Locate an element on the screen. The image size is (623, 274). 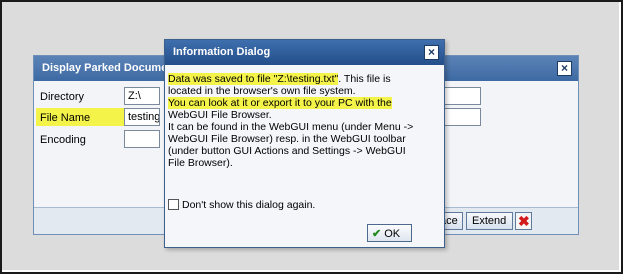
cancel-x-icon: ✖ is located at coordinates (524, 221).